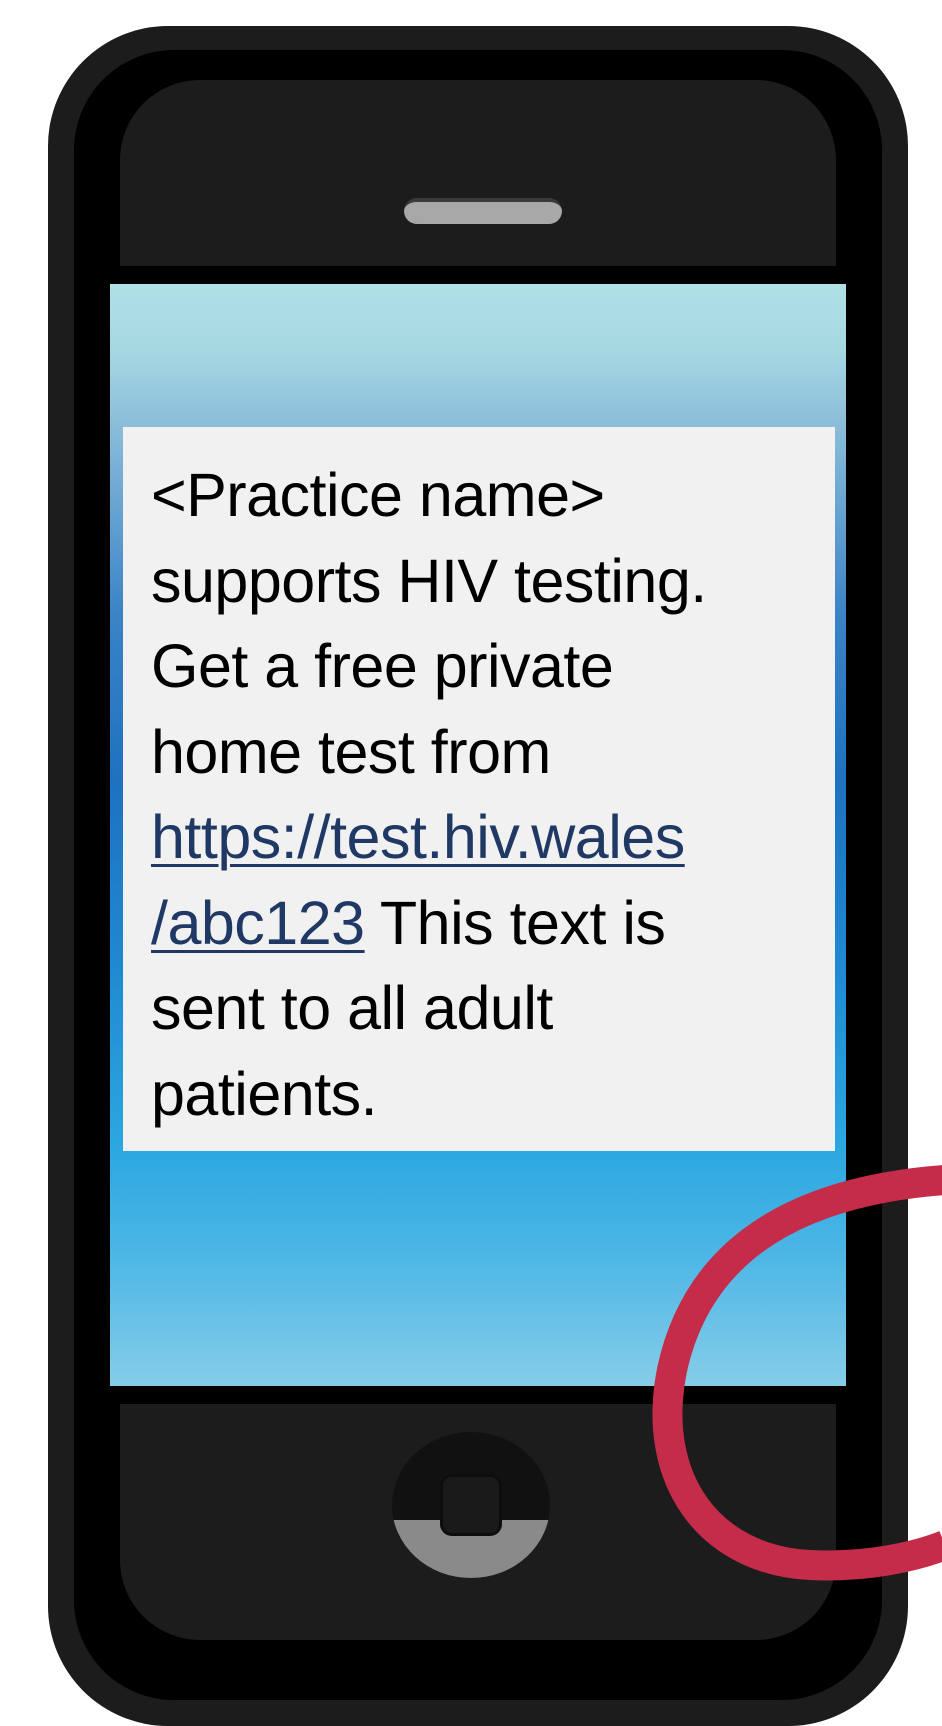  I want to click on sms-link-line-2: /abc123 This text is, so click(479, 924).